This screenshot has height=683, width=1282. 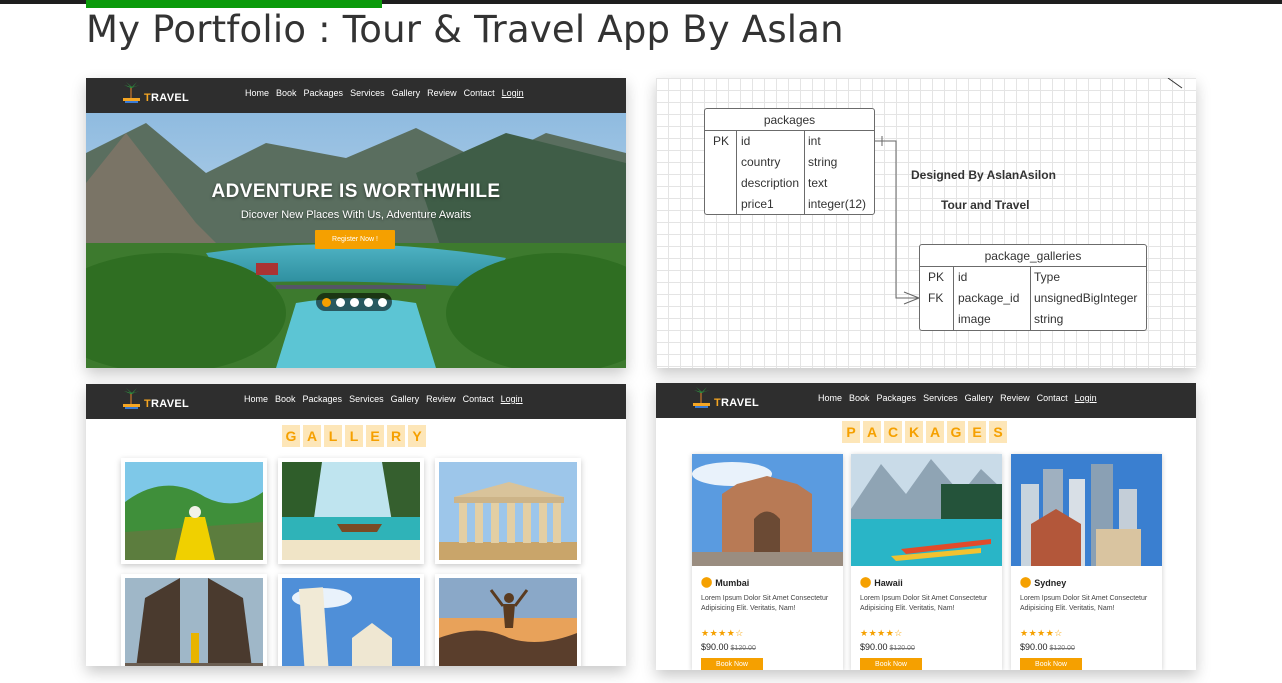 What do you see at coordinates (818, 183) in the screenshot?
I see `type-cell: text` at bounding box center [818, 183].